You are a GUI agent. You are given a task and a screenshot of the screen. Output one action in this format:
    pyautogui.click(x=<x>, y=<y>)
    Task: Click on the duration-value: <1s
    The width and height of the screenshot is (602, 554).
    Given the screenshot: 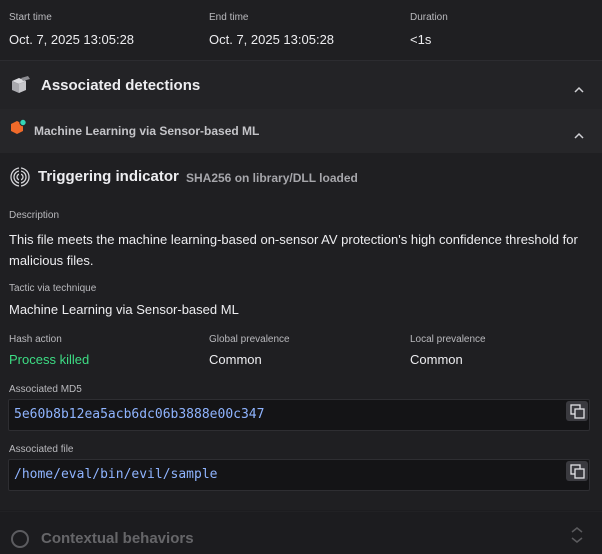 What is the action you would take?
    pyautogui.click(x=421, y=39)
    